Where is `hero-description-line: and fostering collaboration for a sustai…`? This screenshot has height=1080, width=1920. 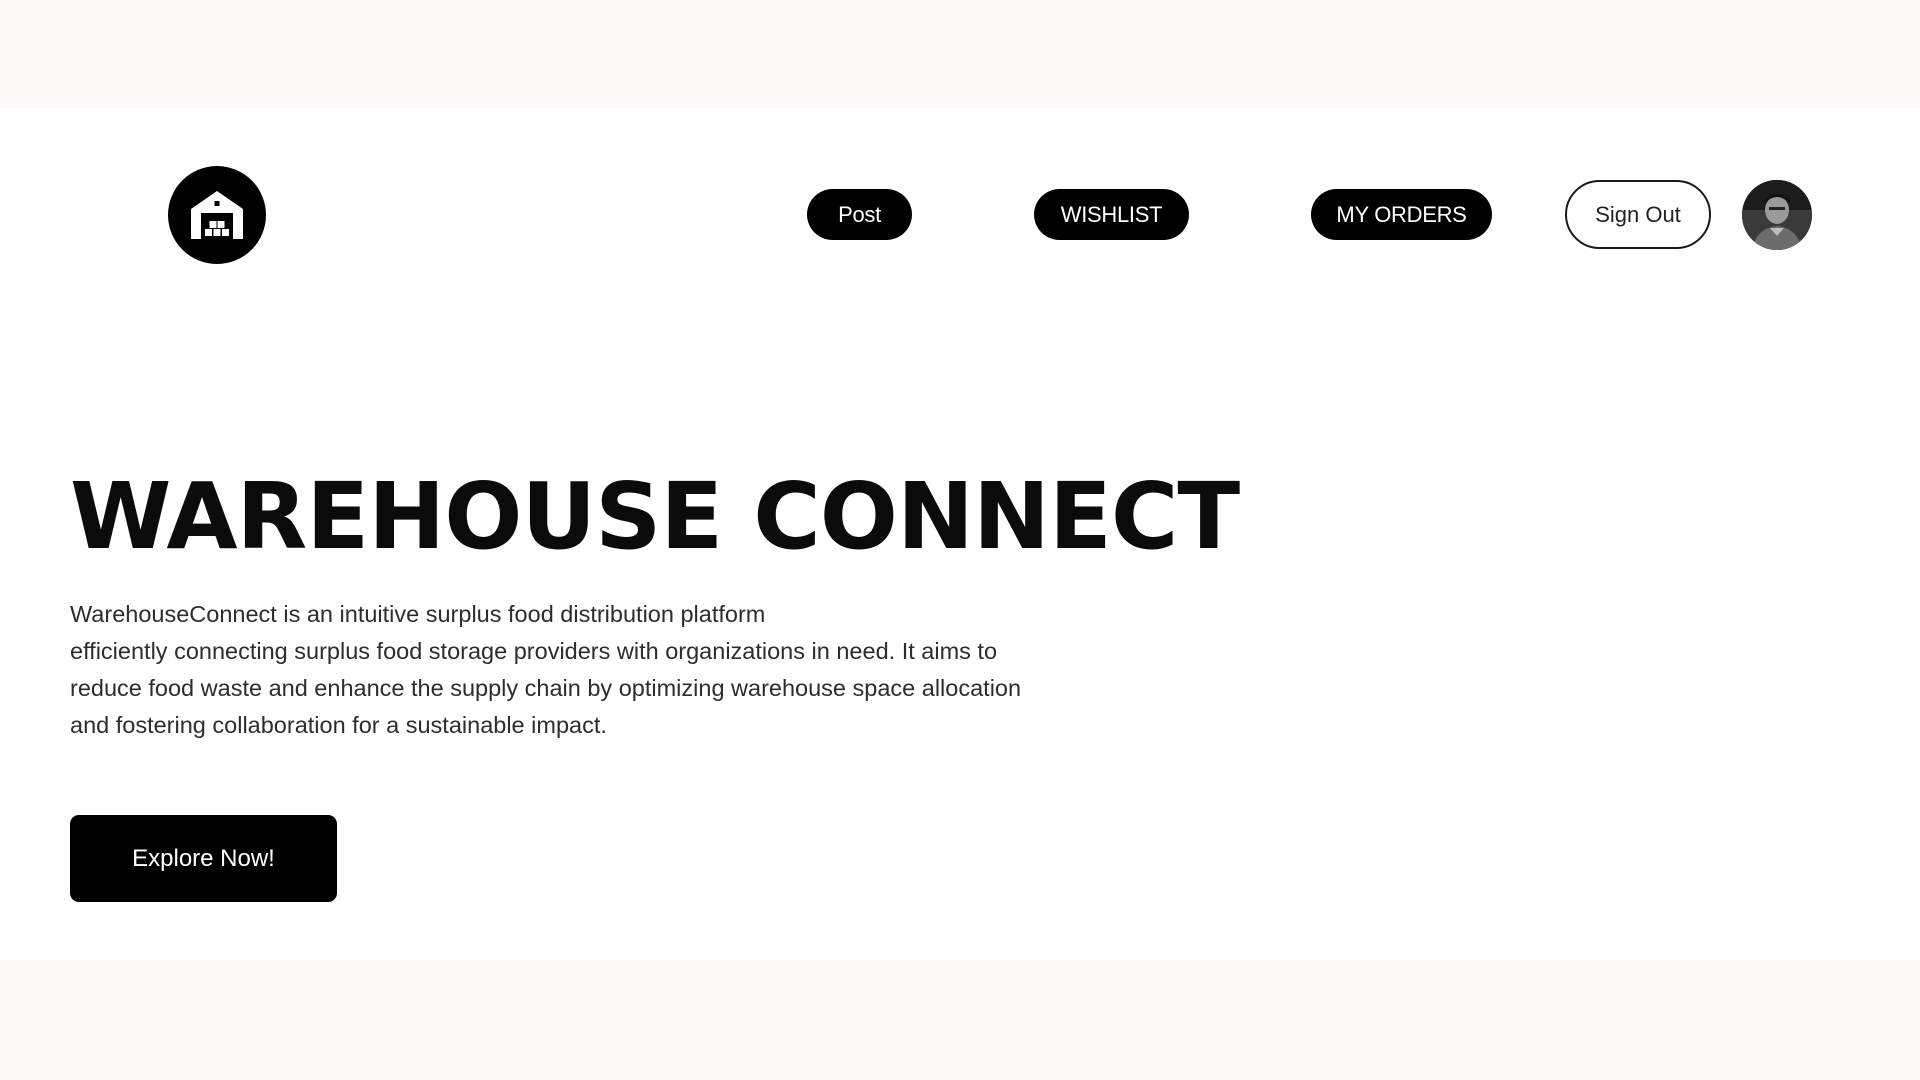 hero-description-line: and fostering collaboration for a sustai… is located at coordinates (338, 725).